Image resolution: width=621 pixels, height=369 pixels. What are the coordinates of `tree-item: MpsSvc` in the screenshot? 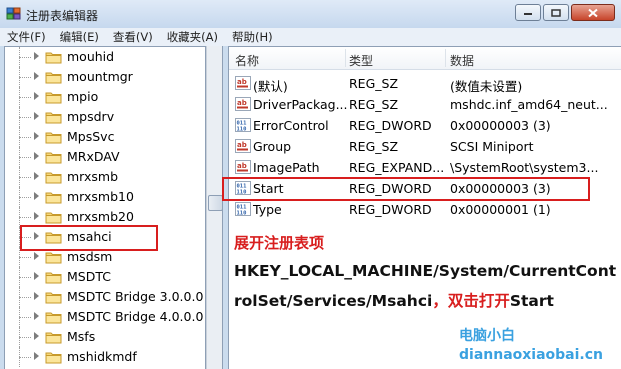 It's located at (105, 137).